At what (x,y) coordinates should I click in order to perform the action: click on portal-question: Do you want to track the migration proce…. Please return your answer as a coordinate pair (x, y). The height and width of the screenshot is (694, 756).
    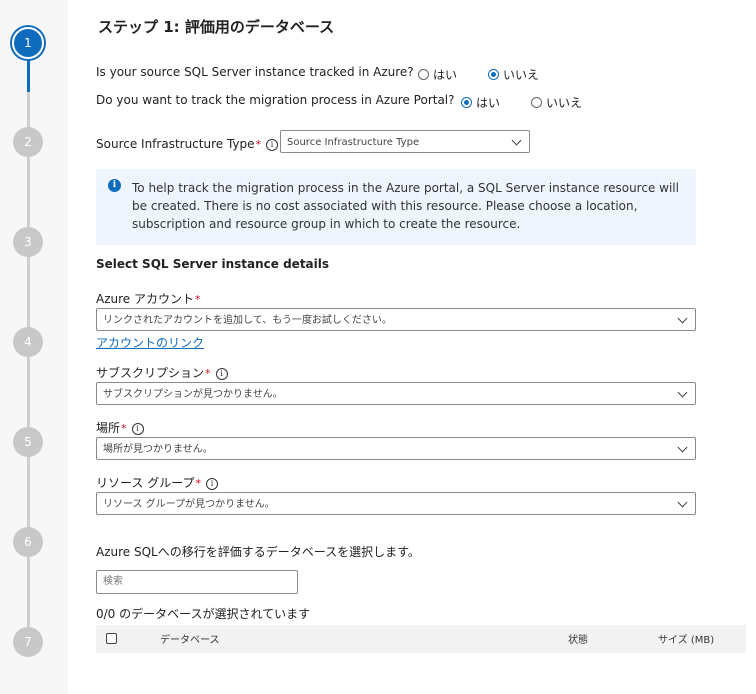
    Looking at the image, I should click on (275, 100).